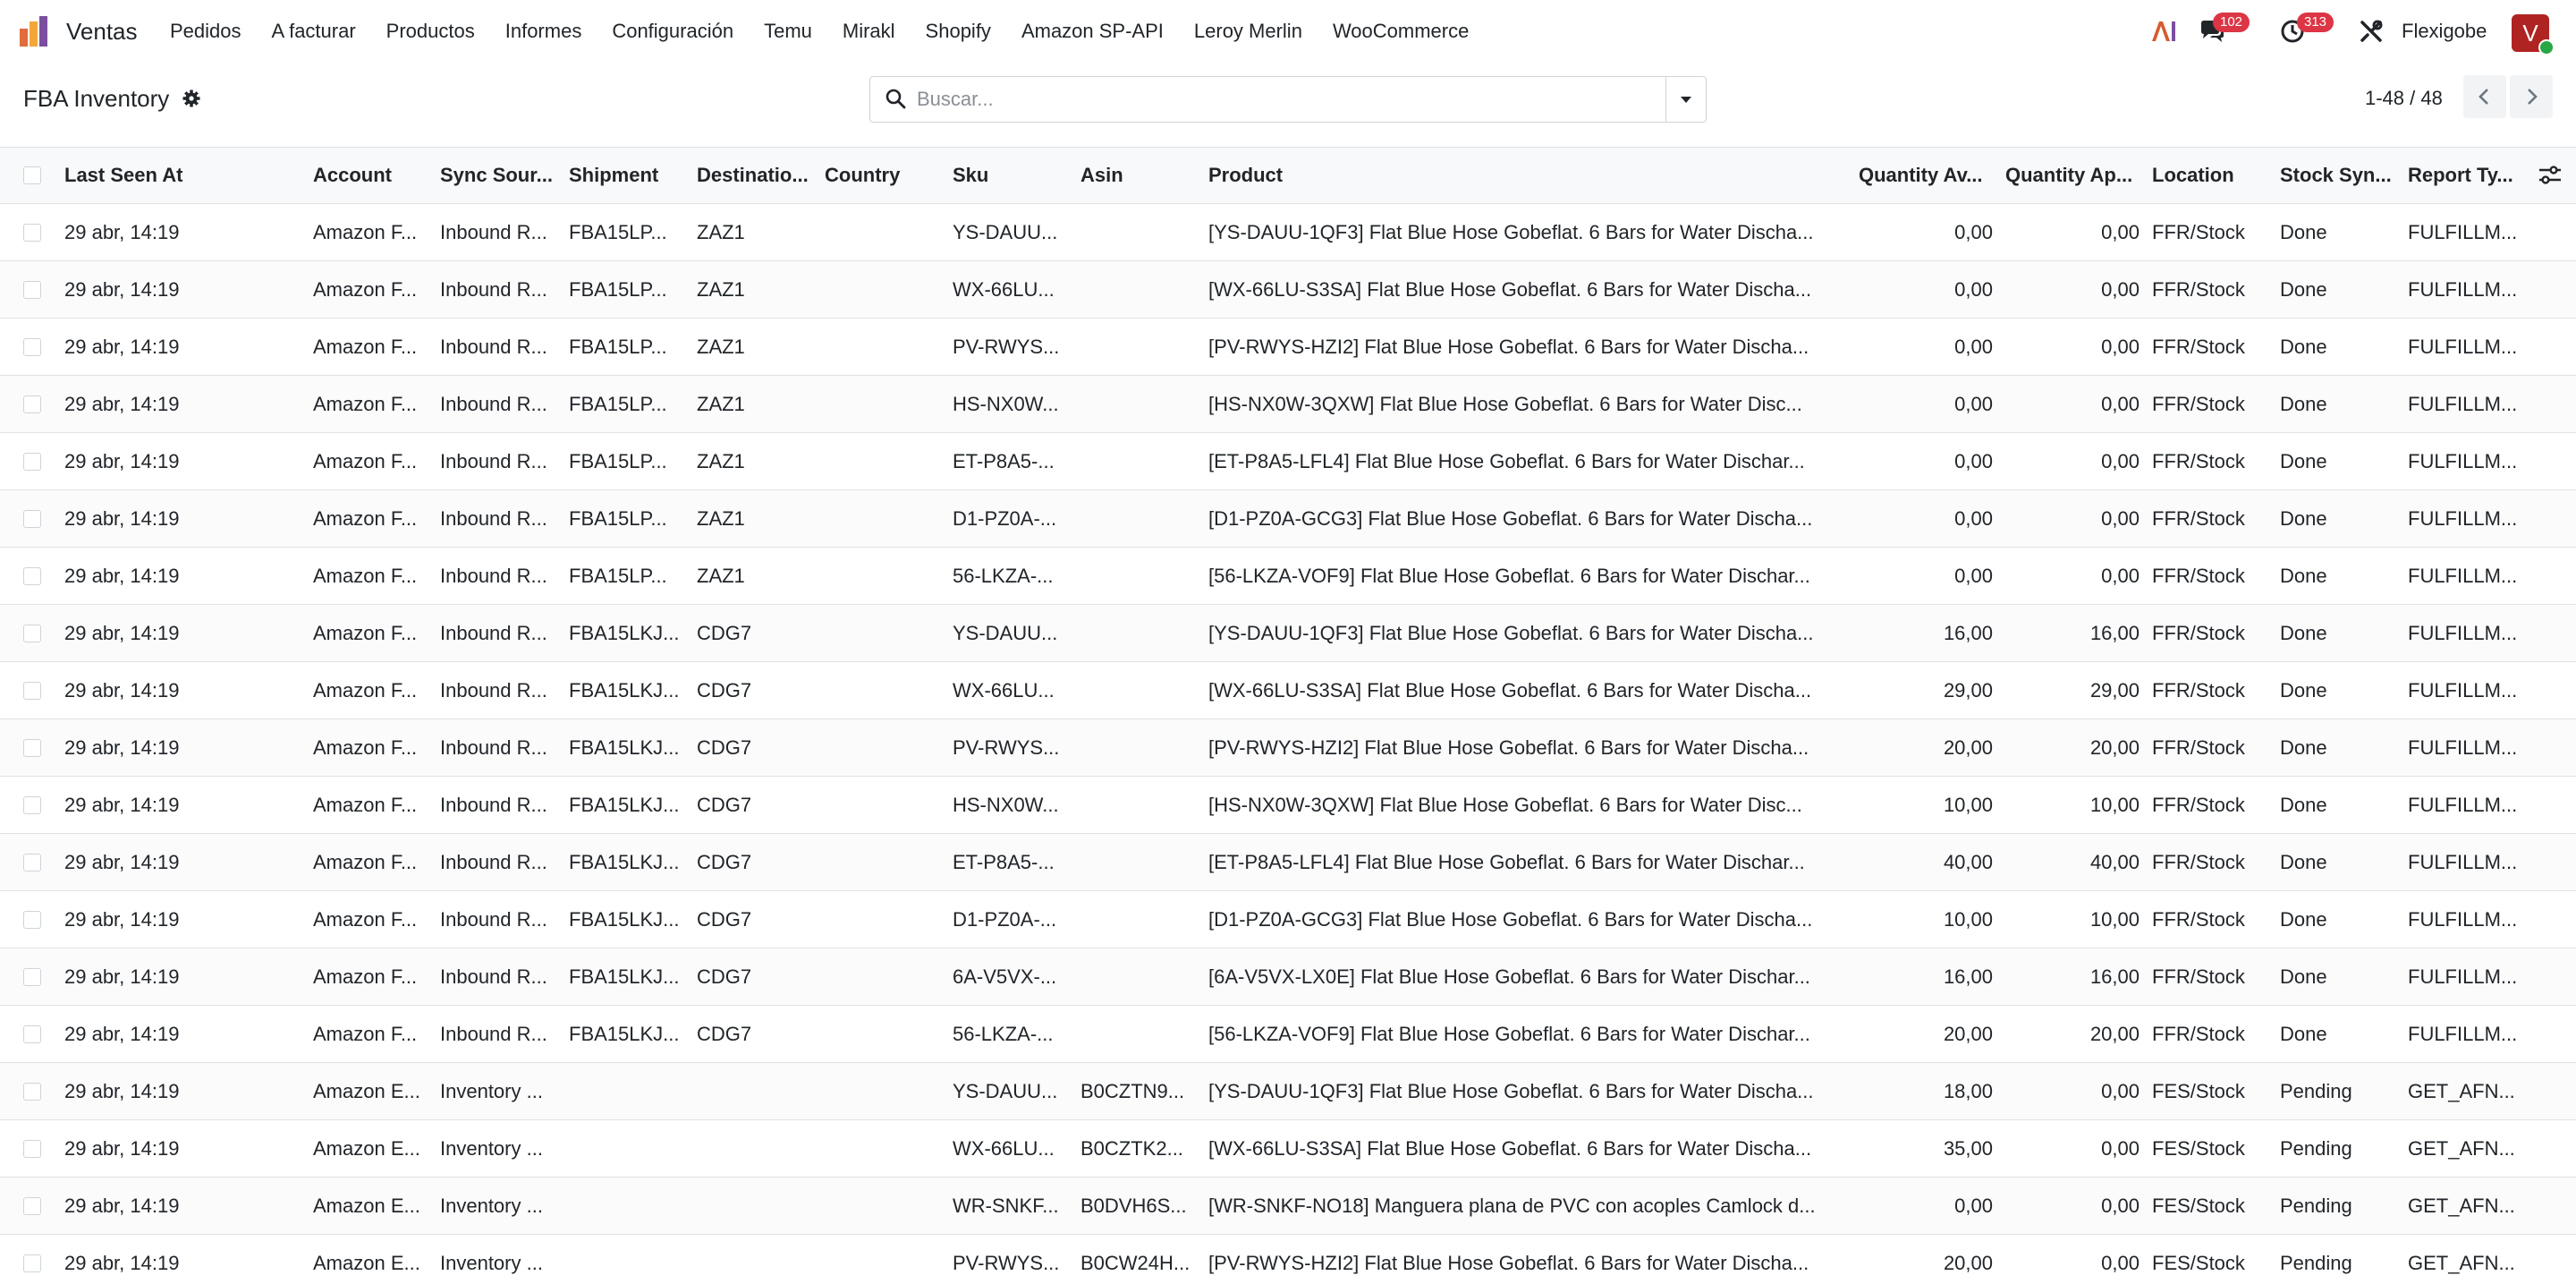 The height and width of the screenshot is (1284, 2576). Describe the element at coordinates (757, 1206) in the screenshot. I see `cell-destination` at that location.